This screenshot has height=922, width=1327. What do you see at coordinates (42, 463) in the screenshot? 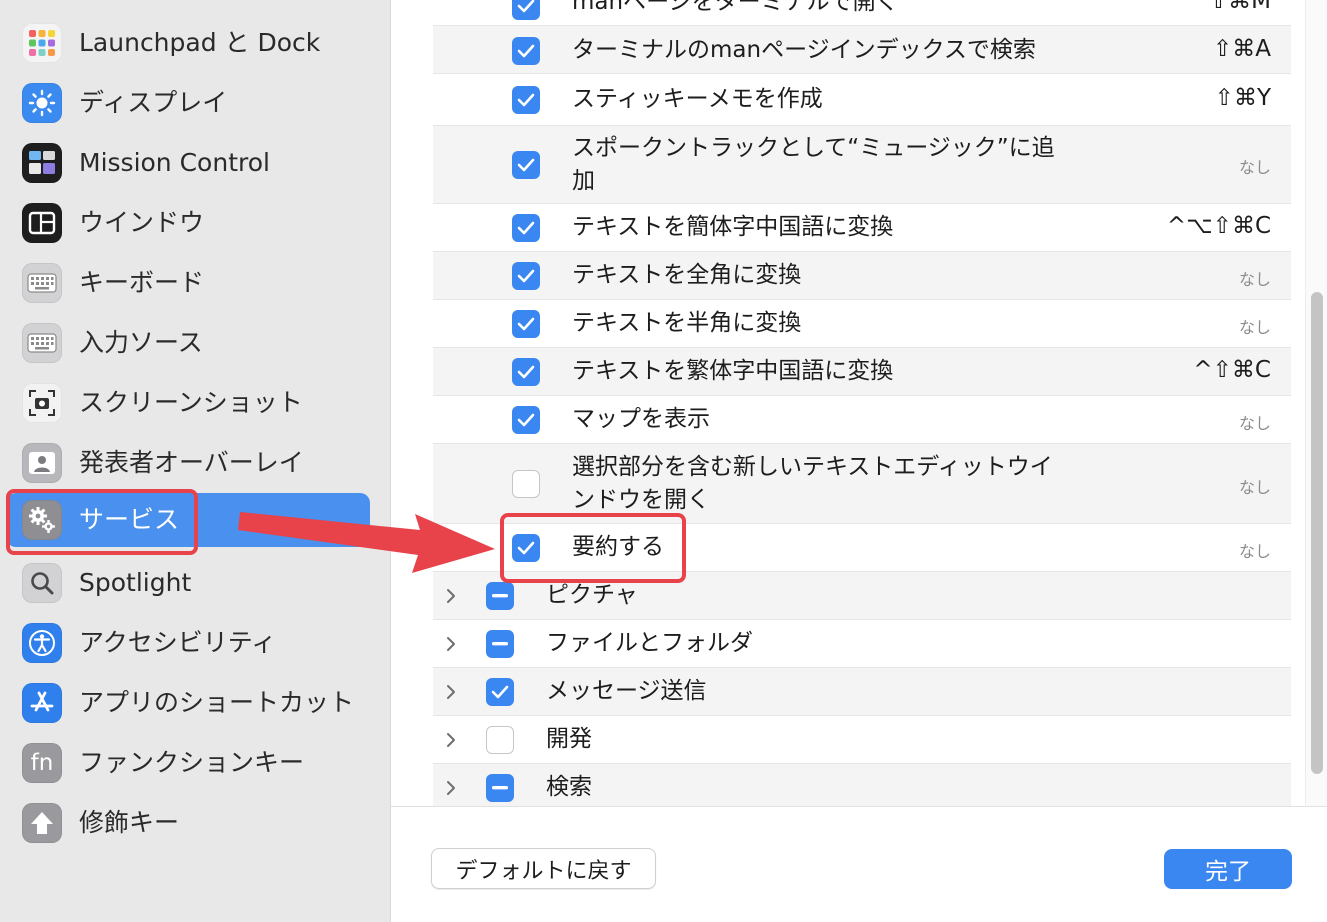
I see `presenter-overlay-icon` at bounding box center [42, 463].